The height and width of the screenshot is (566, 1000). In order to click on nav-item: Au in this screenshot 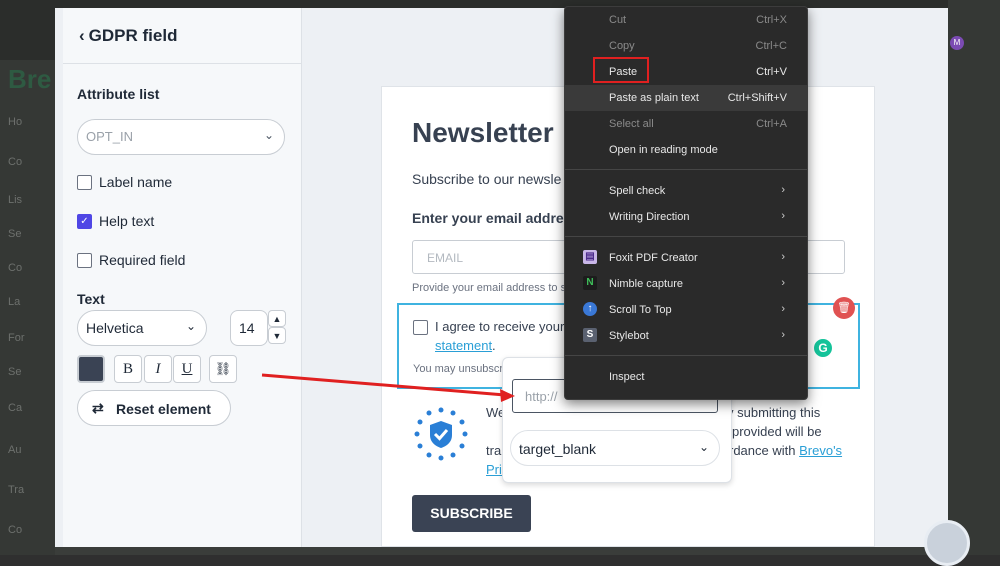, I will do `click(14, 450)`.